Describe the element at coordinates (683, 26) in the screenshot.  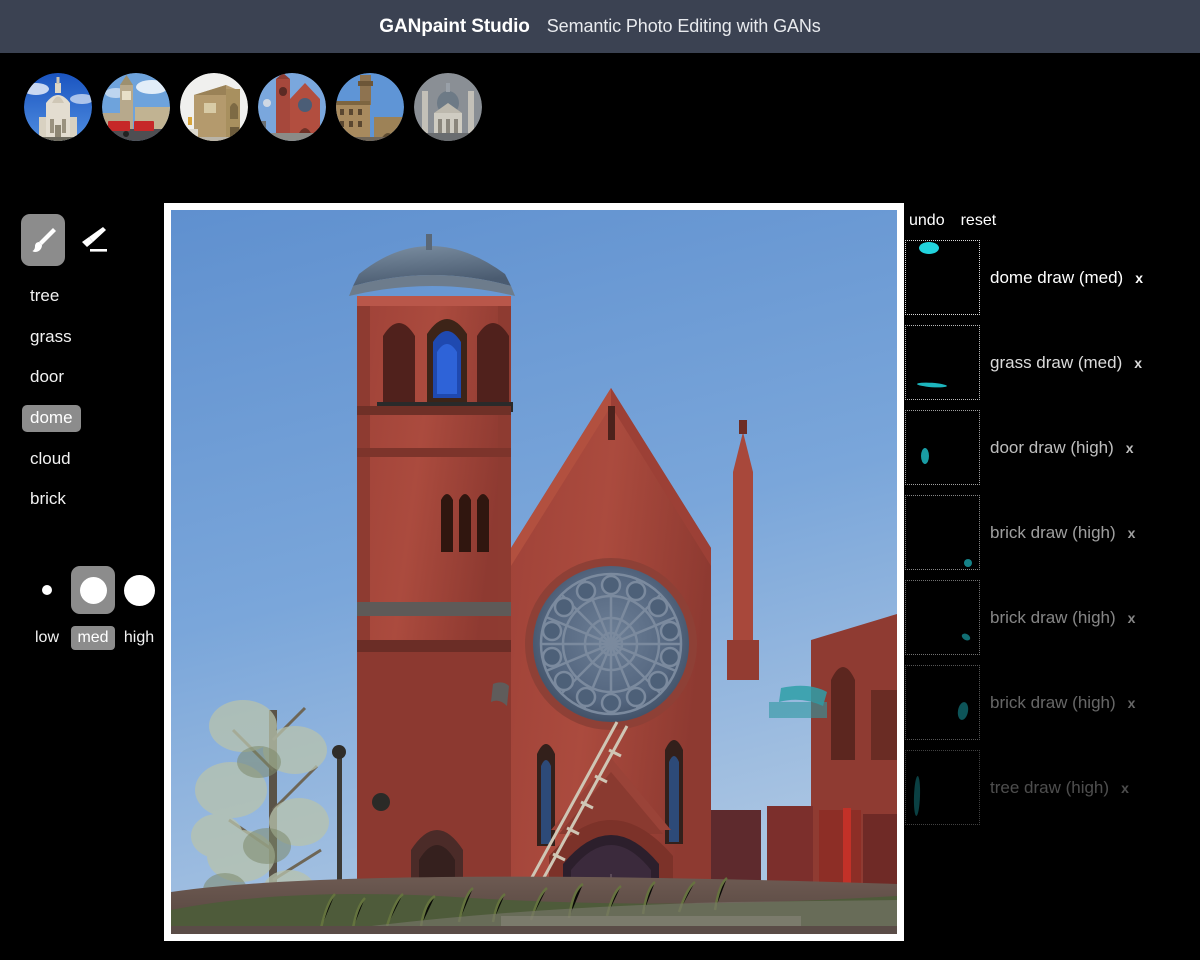
I see `app-subtitle: Semantic Photo Editing with GANs` at that location.